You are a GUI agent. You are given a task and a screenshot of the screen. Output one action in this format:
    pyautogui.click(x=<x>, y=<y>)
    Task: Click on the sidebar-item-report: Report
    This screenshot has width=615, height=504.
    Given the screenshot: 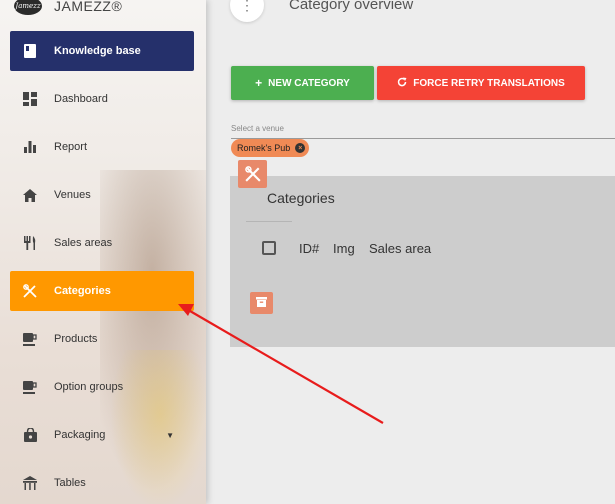 What is the action you would take?
    pyautogui.click(x=102, y=147)
    